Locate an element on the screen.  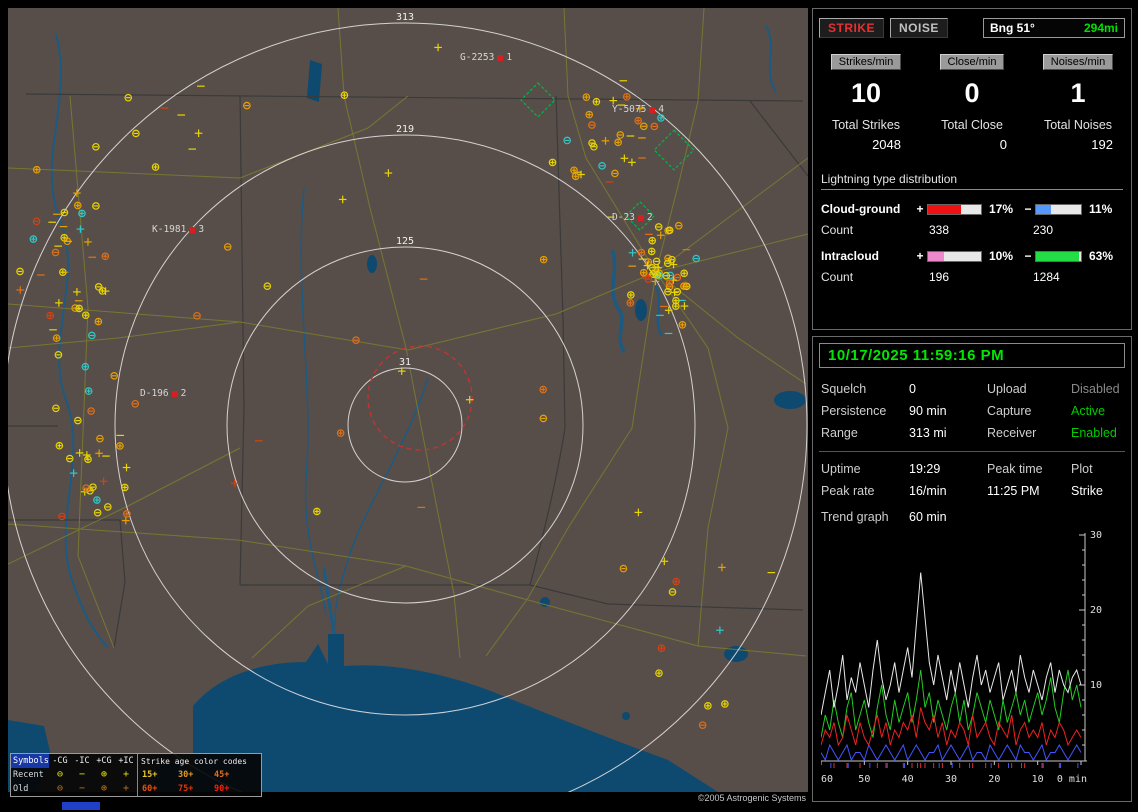
close-rate-value: 0 is located at coordinates (972, 93).